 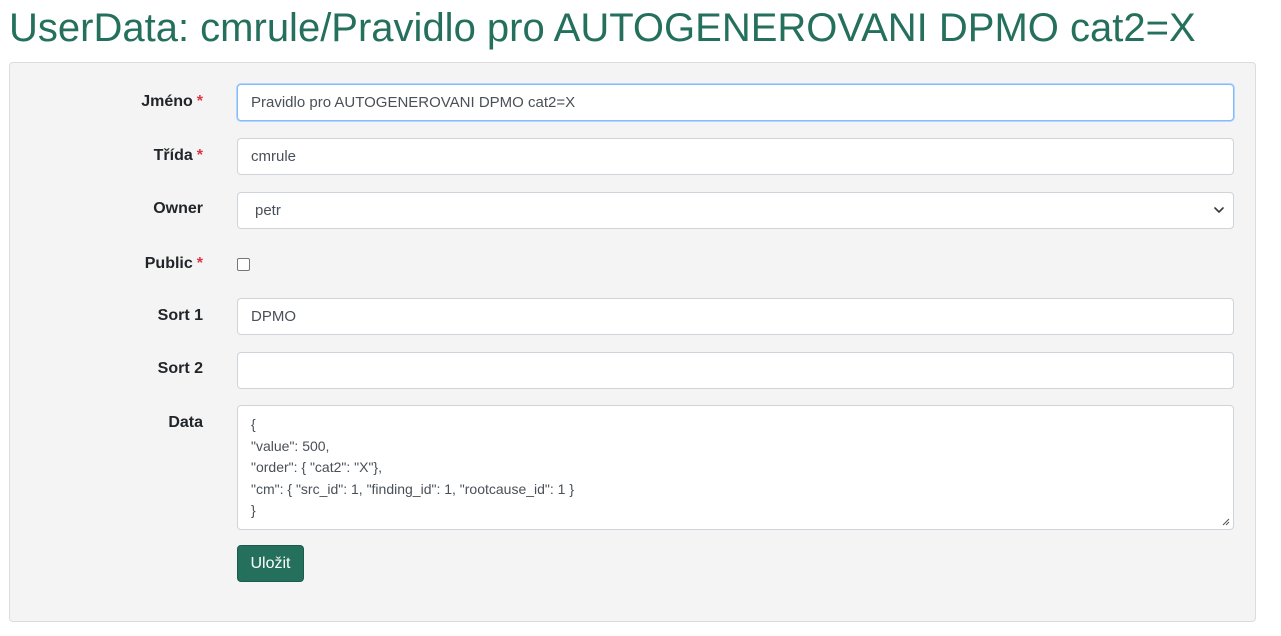 What do you see at coordinates (253, 424) in the screenshot?
I see `data-line: {` at bounding box center [253, 424].